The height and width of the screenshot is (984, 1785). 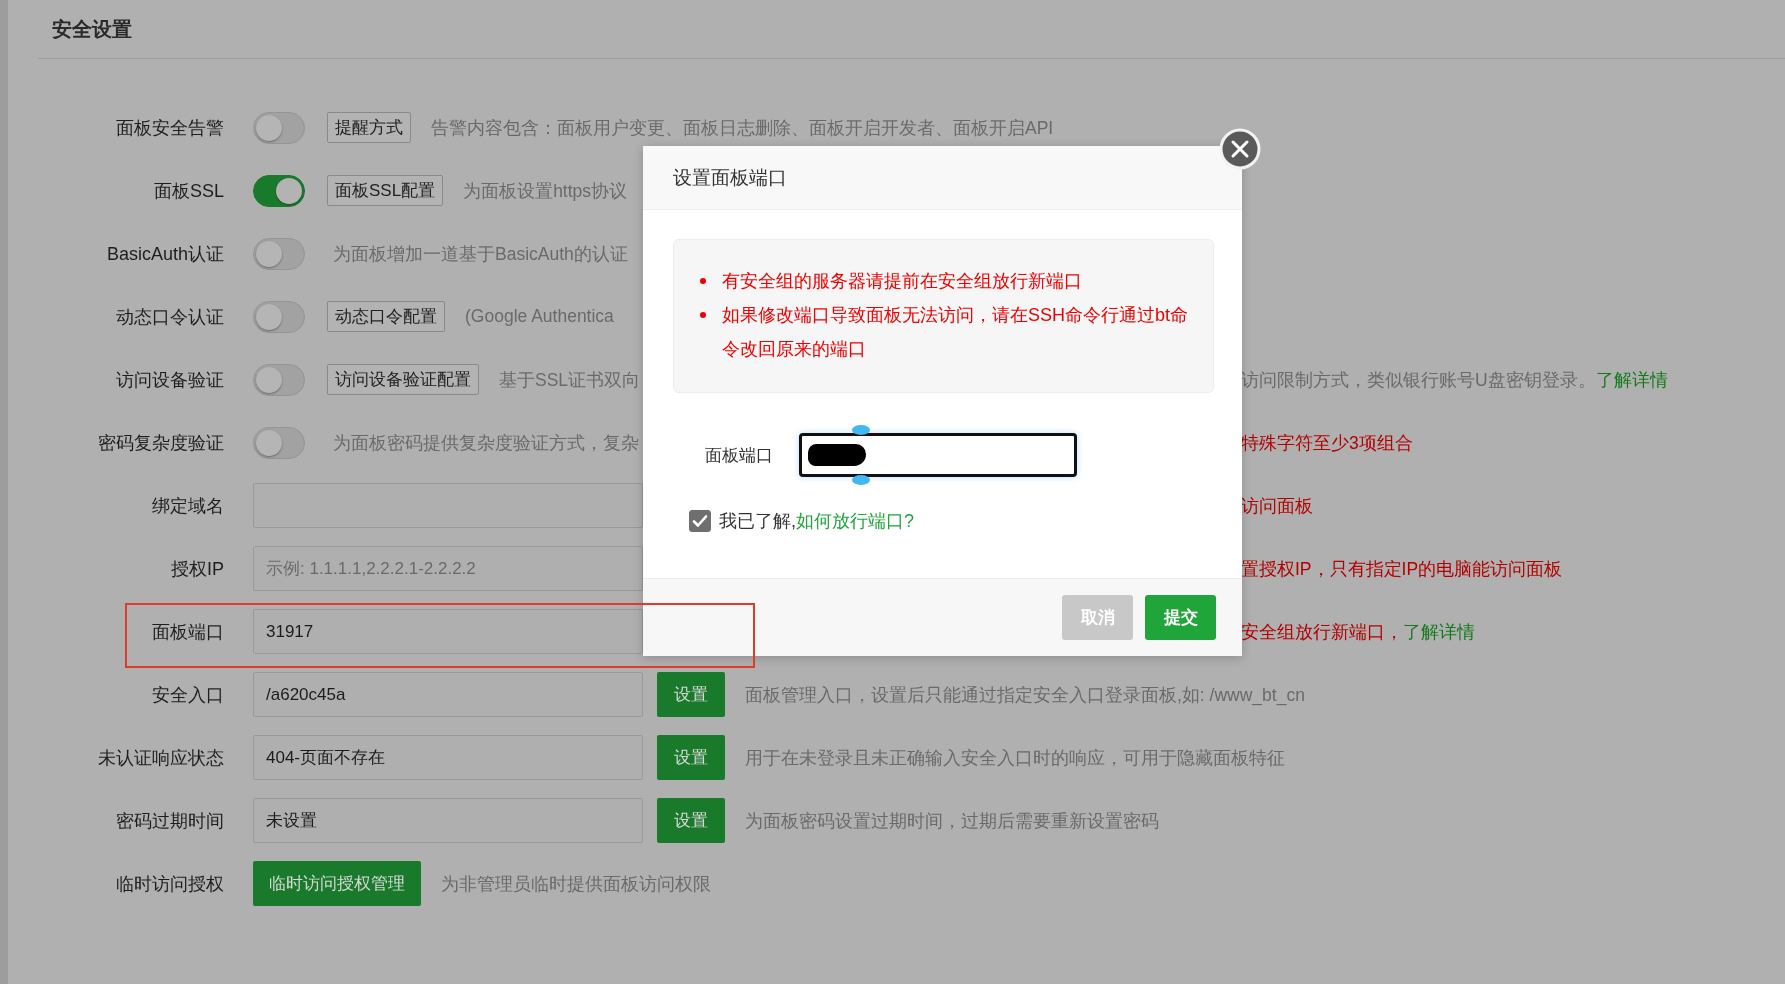 I want to click on setting-note: 置授权IP，只有指定IP的电脑能访问面板, so click(x=1402, y=569).